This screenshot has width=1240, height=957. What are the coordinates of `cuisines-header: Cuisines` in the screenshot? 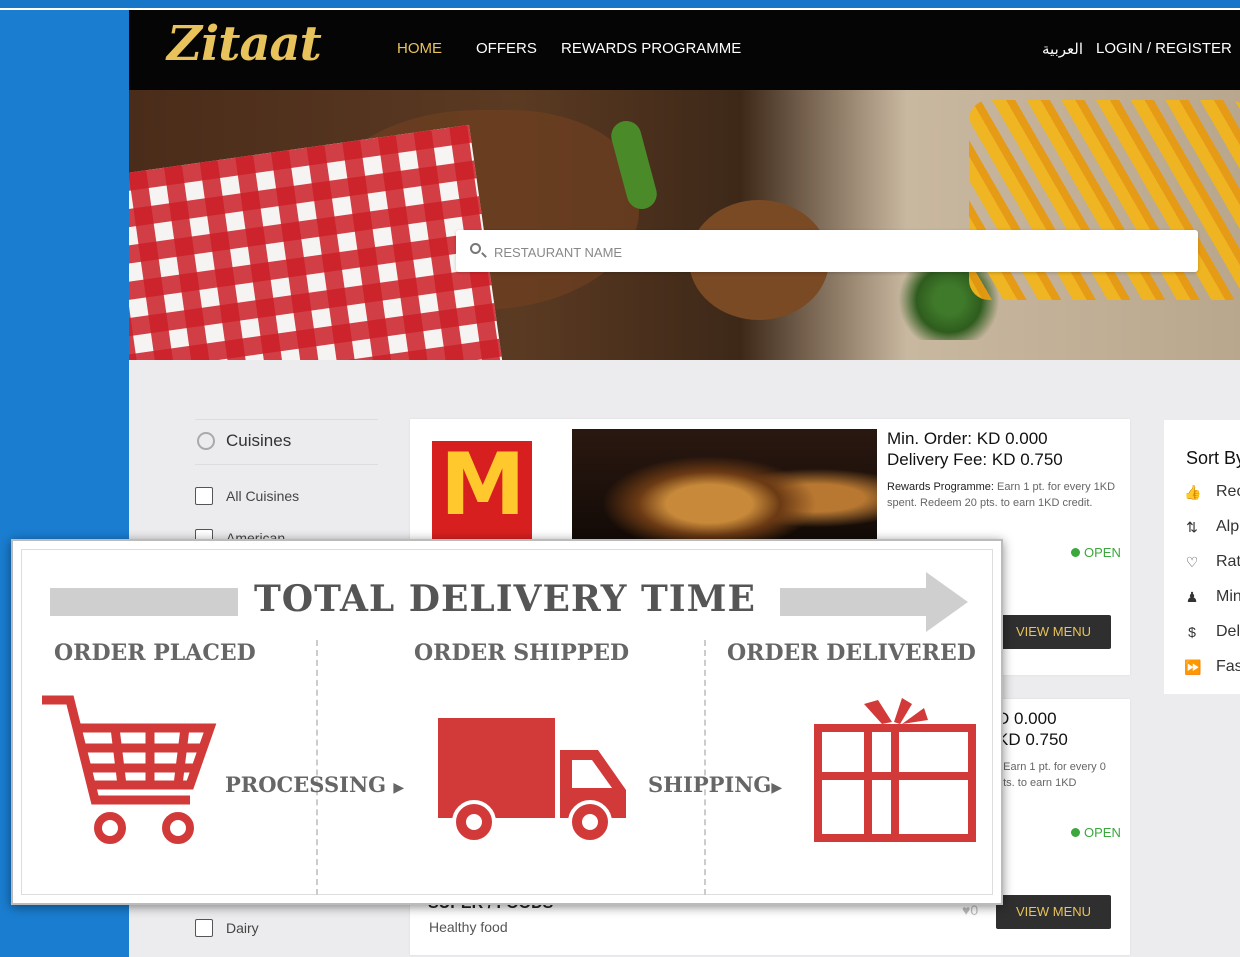 It's located at (286, 442).